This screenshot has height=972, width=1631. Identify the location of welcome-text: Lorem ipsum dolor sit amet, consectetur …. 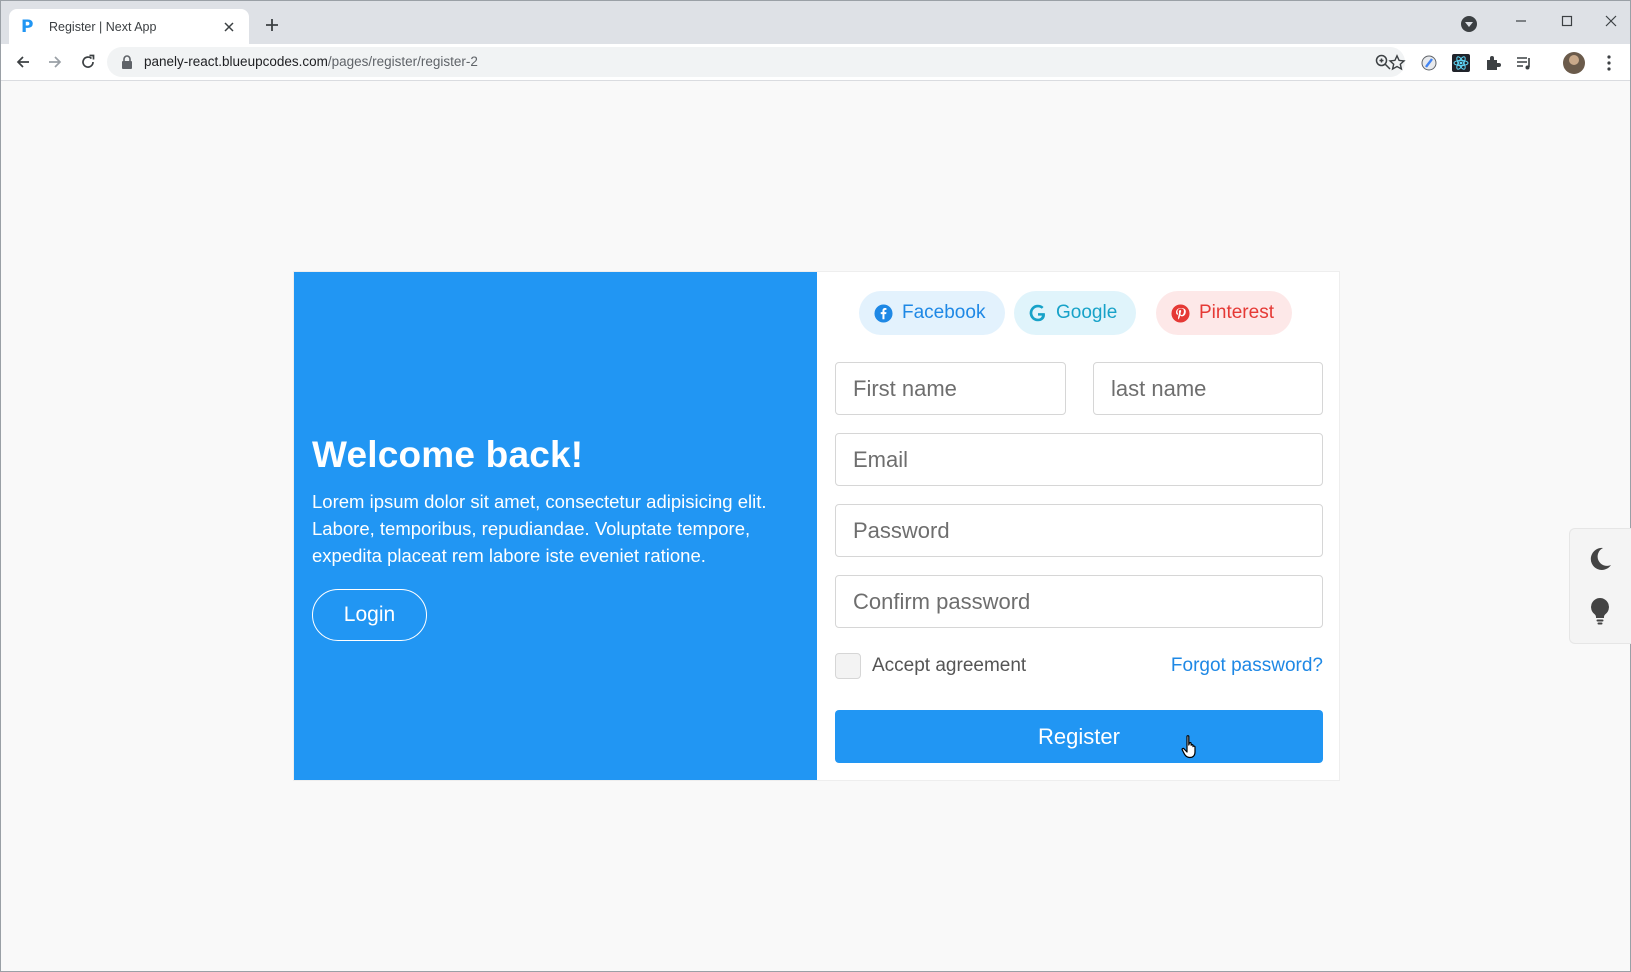
(539, 528).